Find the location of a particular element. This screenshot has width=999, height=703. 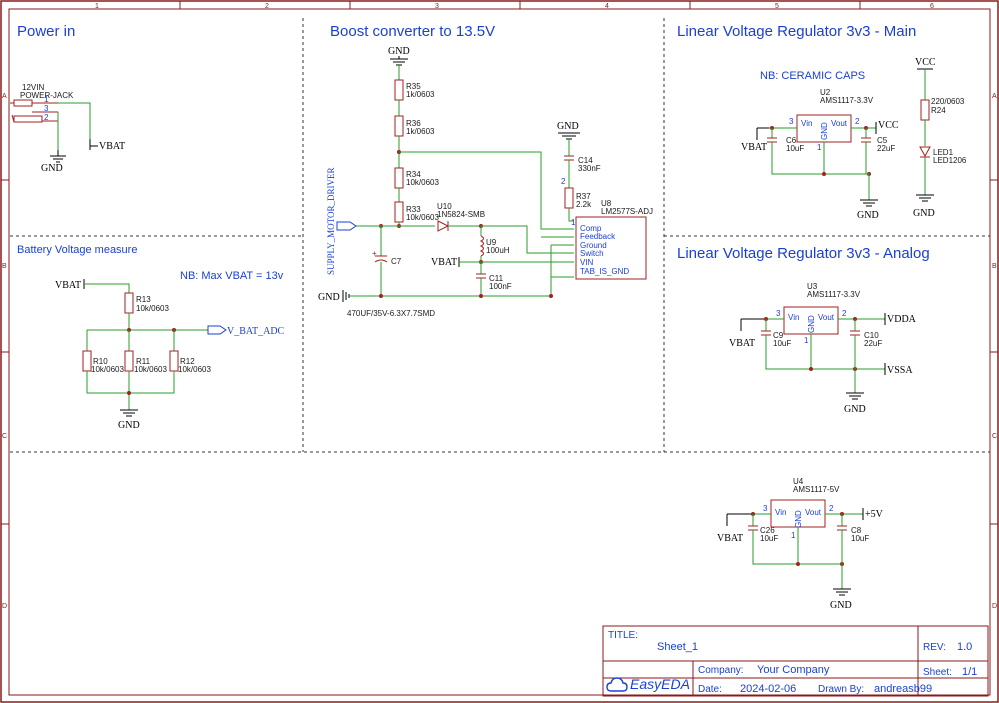

r24-value: 220/0603 is located at coordinates (948, 101).